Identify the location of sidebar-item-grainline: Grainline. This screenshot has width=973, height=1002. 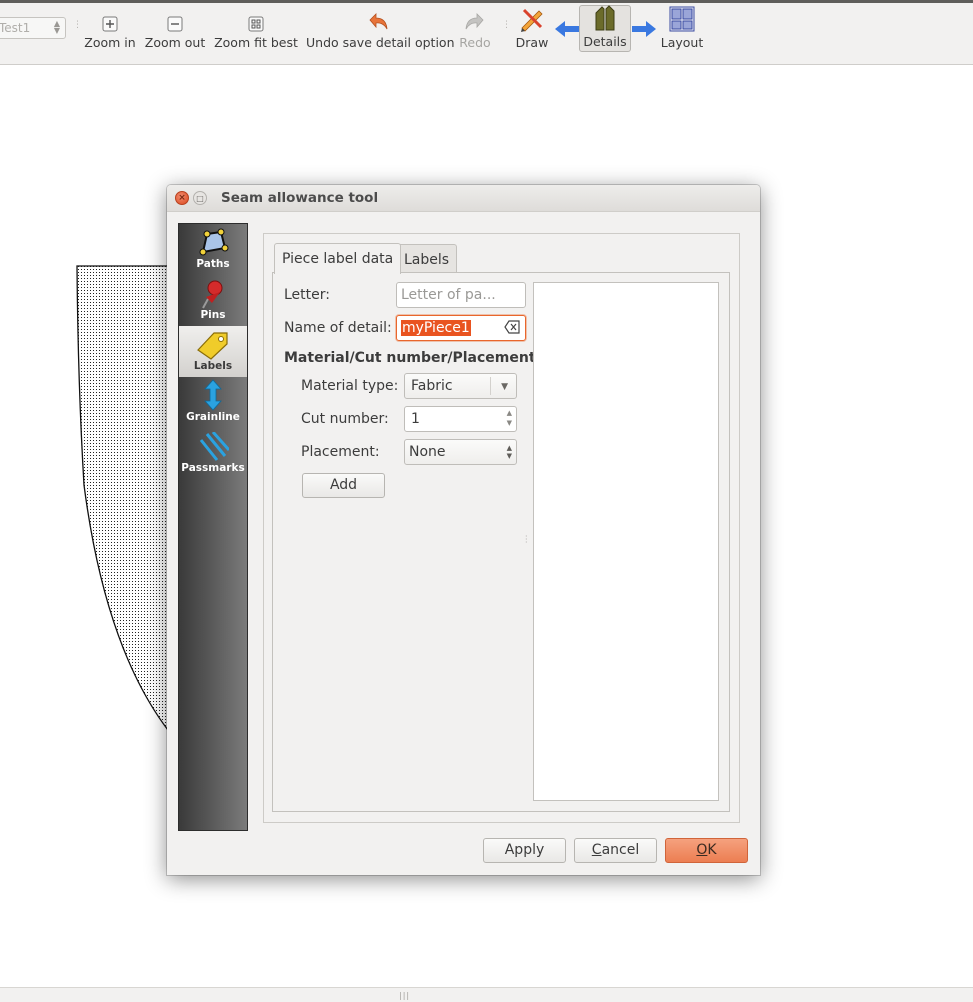
(213, 402).